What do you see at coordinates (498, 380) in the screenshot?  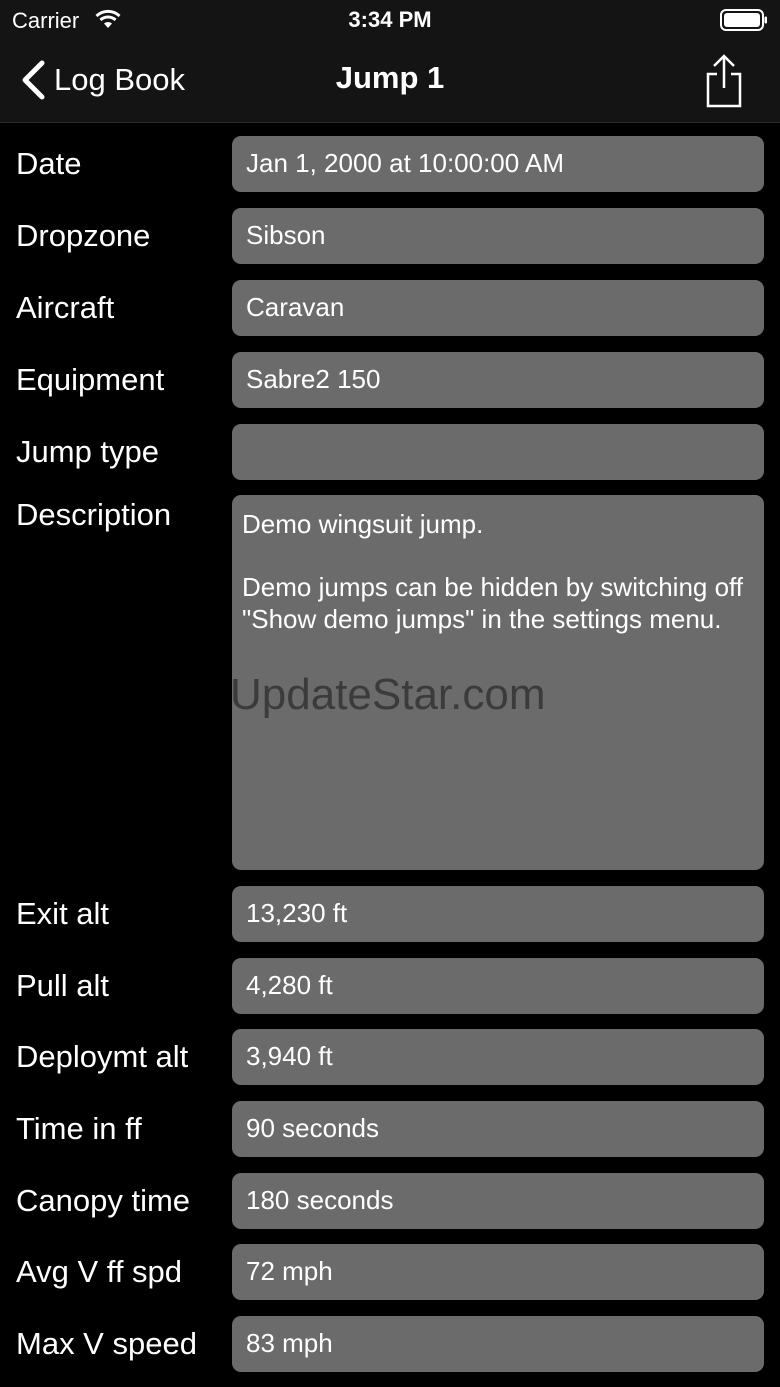 I see `equipment-field: Sabre2 150` at bounding box center [498, 380].